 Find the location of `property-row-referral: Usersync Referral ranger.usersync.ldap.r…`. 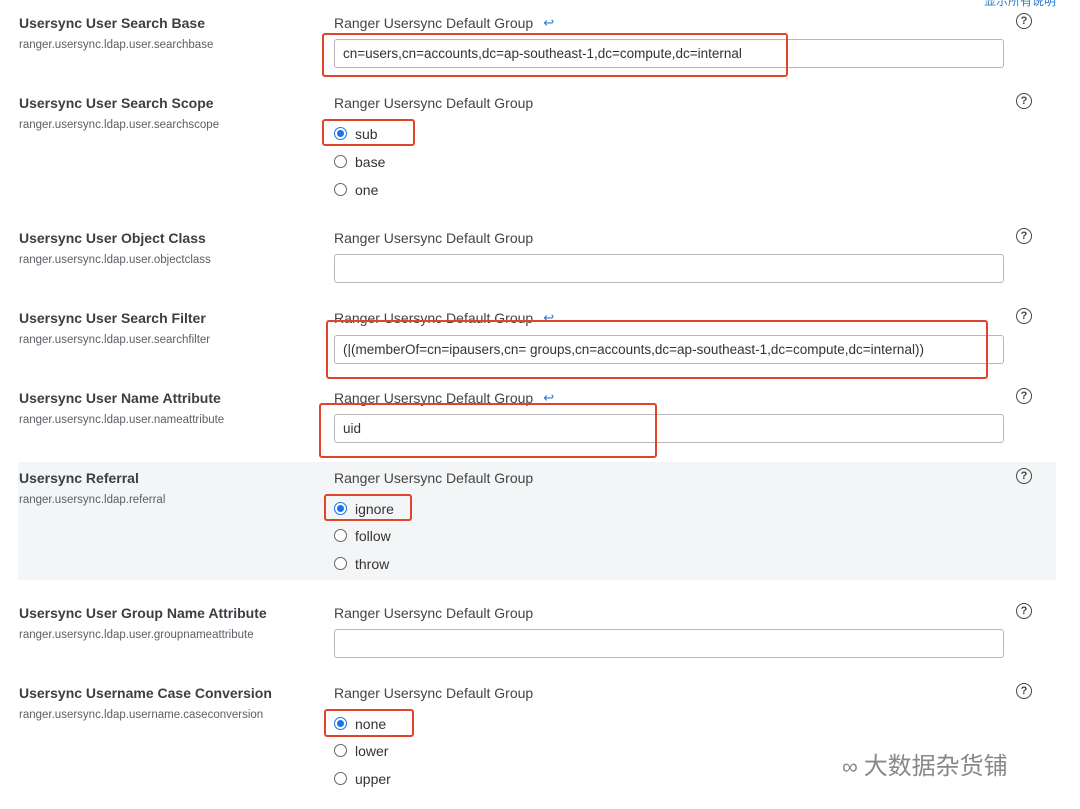

property-row-referral: Usersync Referral ranger.usersync.ldap.r… is located at coordinates (537, 521).